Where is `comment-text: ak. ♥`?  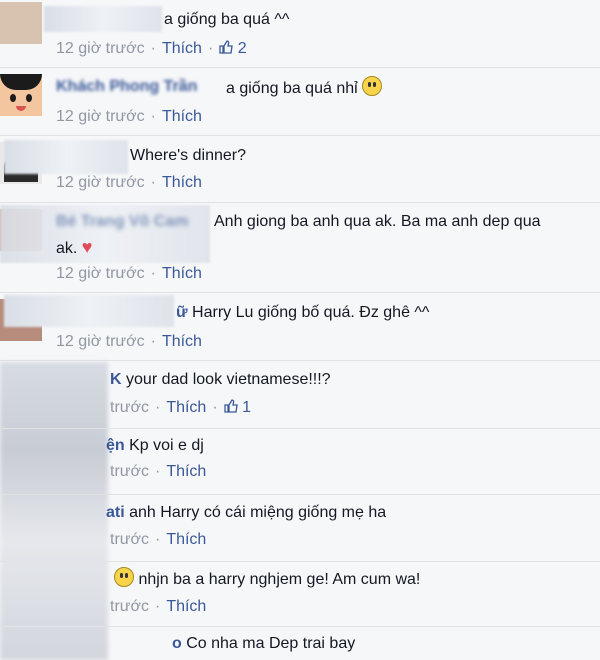 comment-text: ak. ♥ is located at coordinates (74, 247).